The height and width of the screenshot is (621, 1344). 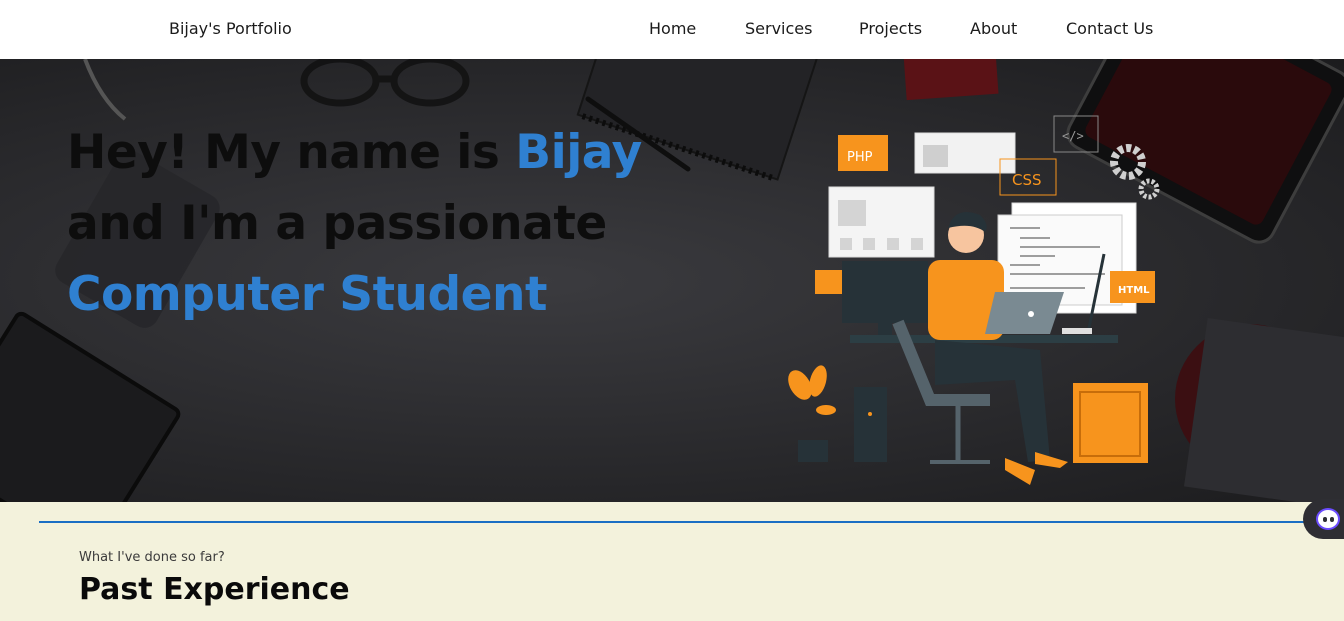 I want to click on chat-widget-button, so click(x=1323, y=519).